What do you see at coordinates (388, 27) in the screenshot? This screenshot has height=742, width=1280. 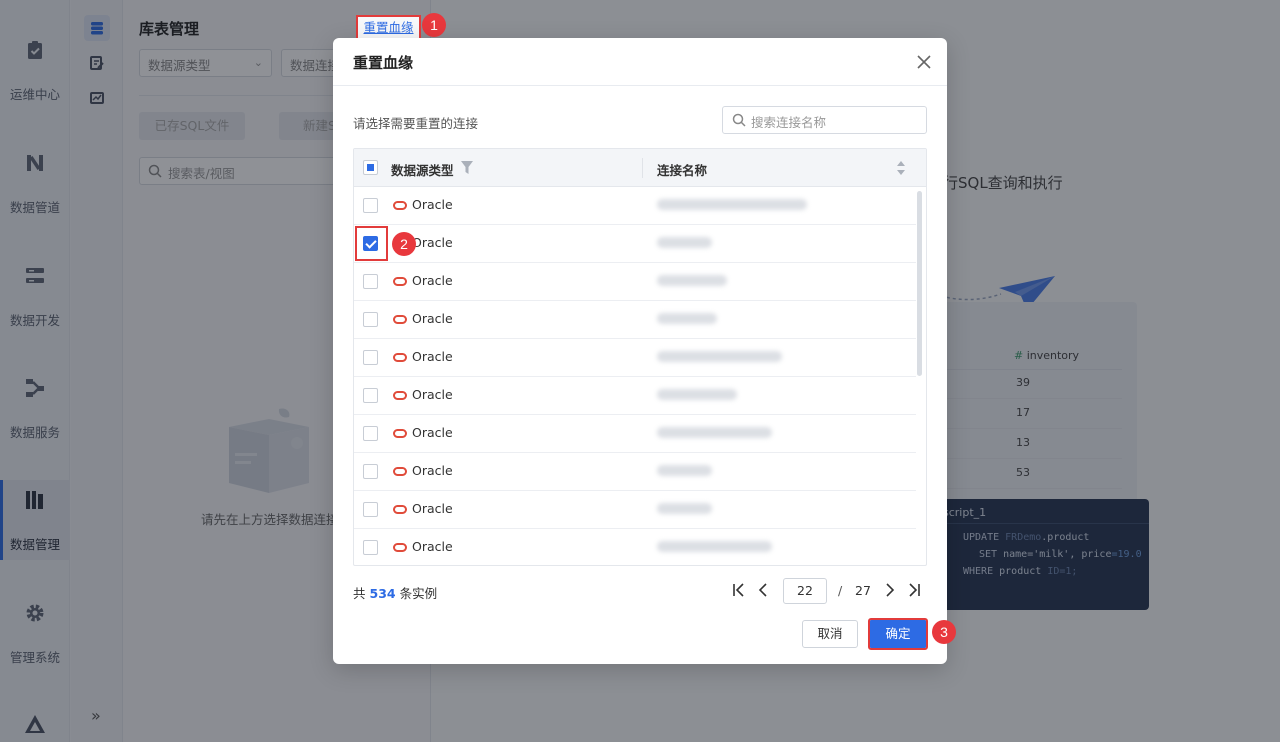 I see `reset-lineage-link: 重置血缘` at bounding box center [388, 27].